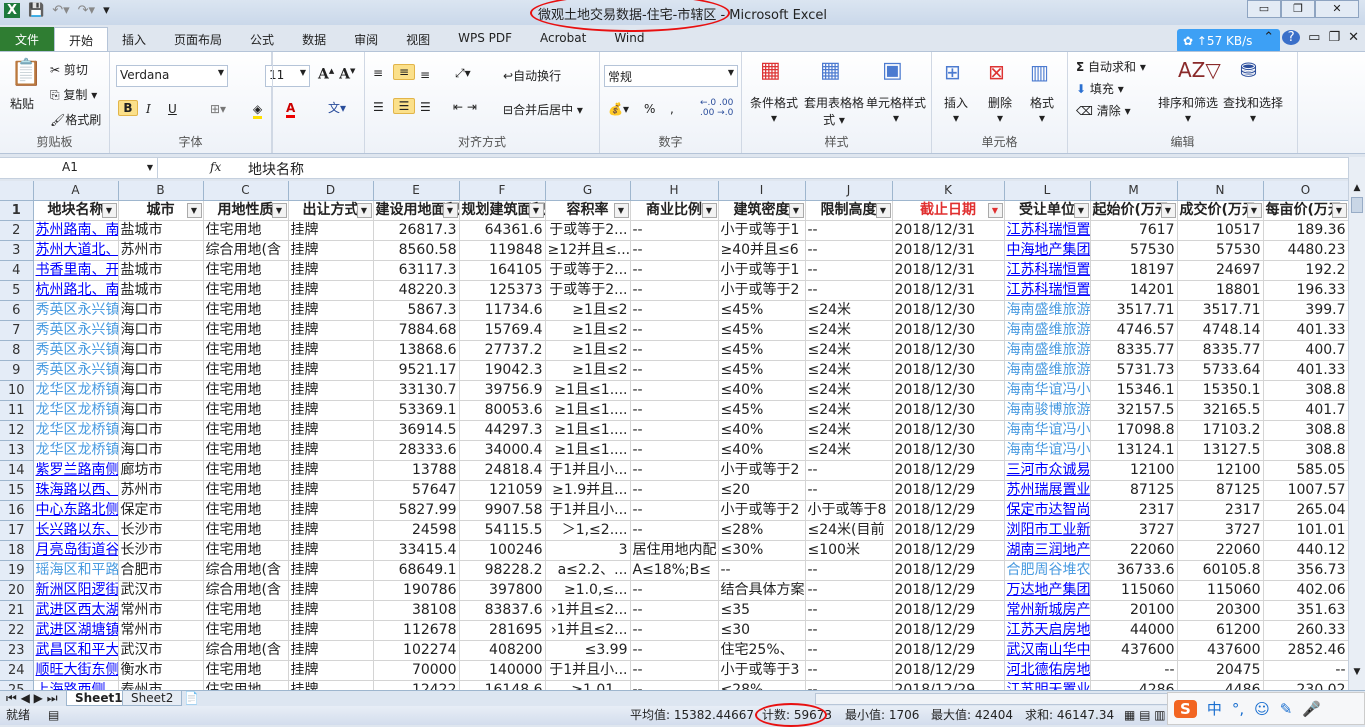 This screenshot has width=1365, height=727. I want to click on cell-I: ≤45%, so click(762, 350).